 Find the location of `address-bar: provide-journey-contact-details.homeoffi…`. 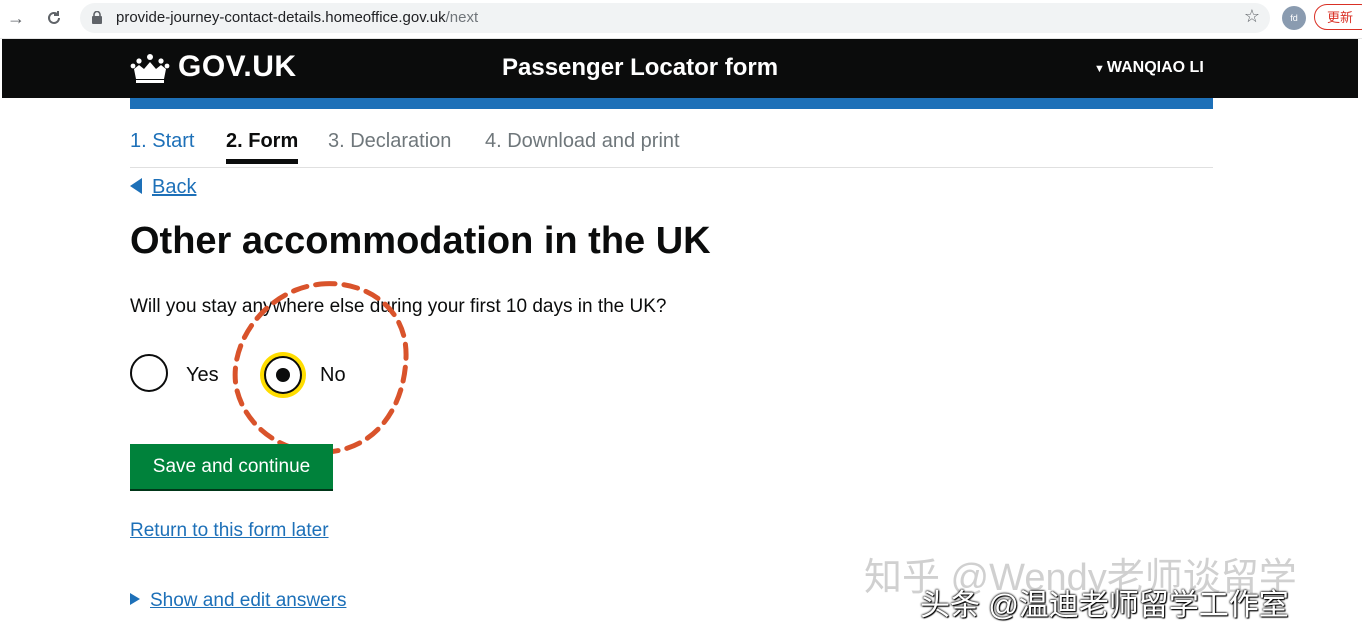

address-bar: provide-journey-contact-details.homeoffi… is located at coordinates (675, 18).